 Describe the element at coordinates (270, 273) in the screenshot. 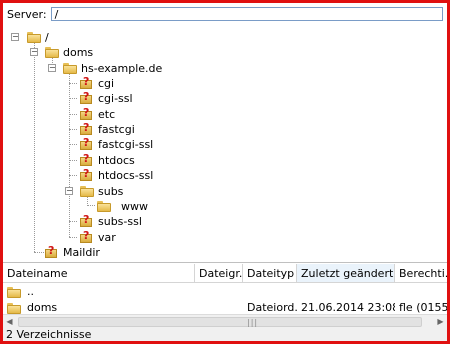

I see `column-header-filetype: Dateityp` at that location.